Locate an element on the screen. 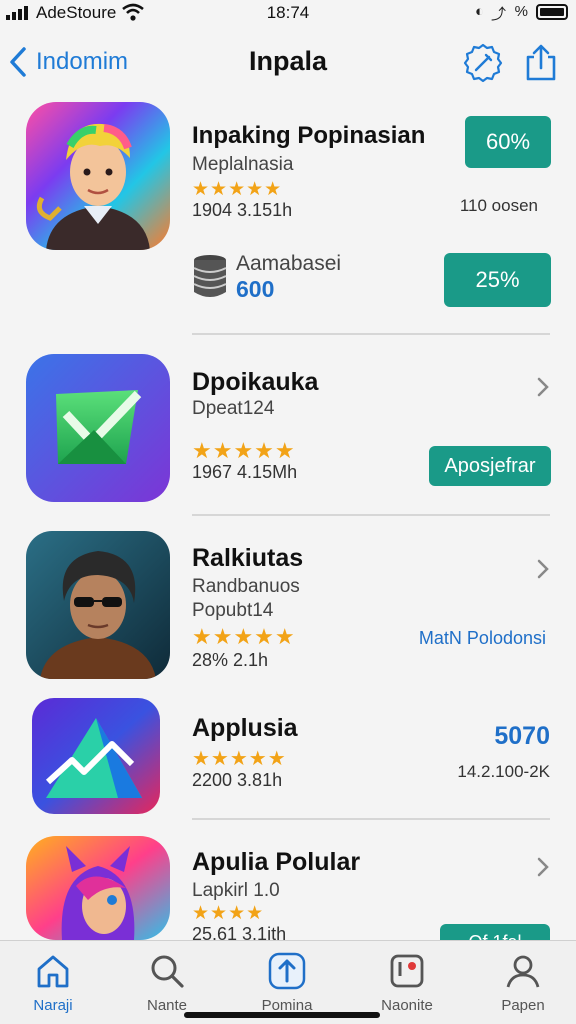 The height and width of the screenshot is (1024, 576). database-icon is located at coordinates (210, 276).